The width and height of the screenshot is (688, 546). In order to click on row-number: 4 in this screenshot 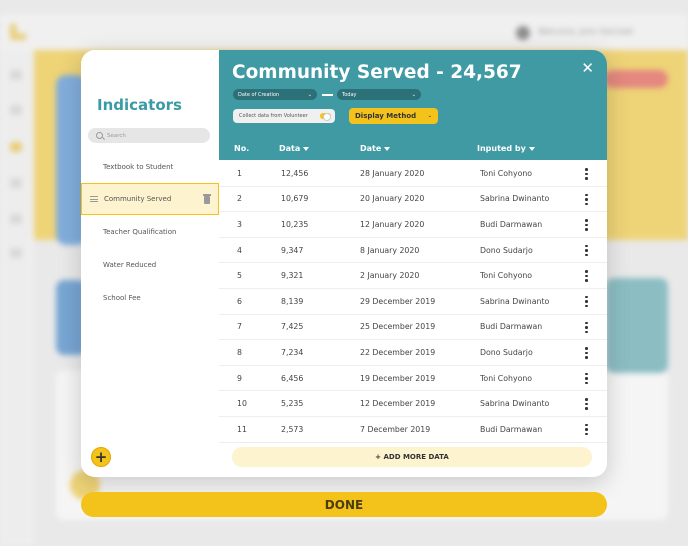, I will do `click(239, 250)`.